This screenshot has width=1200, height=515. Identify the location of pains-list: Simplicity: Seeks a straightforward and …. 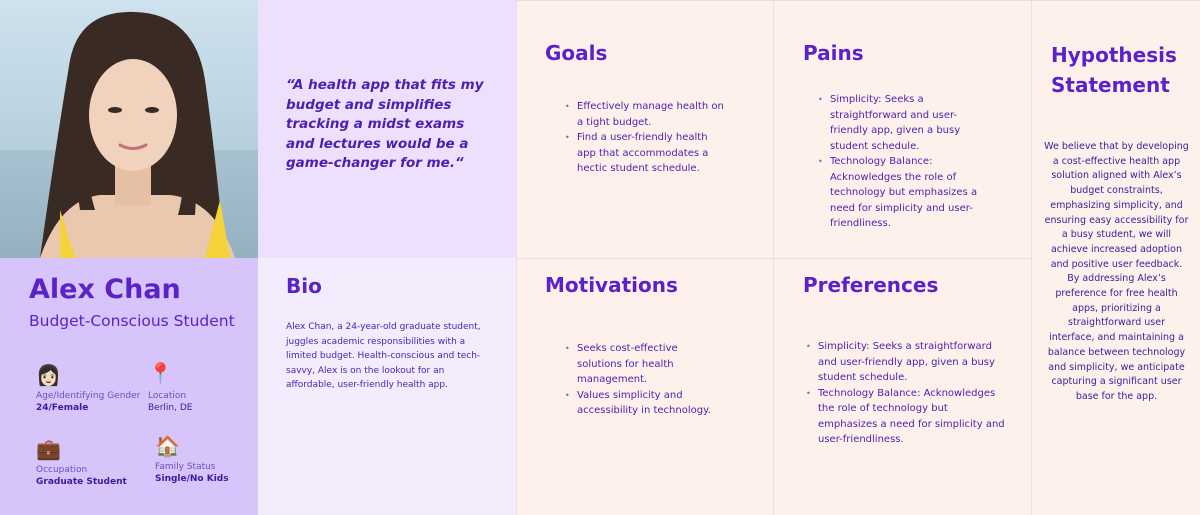
(898, 162).